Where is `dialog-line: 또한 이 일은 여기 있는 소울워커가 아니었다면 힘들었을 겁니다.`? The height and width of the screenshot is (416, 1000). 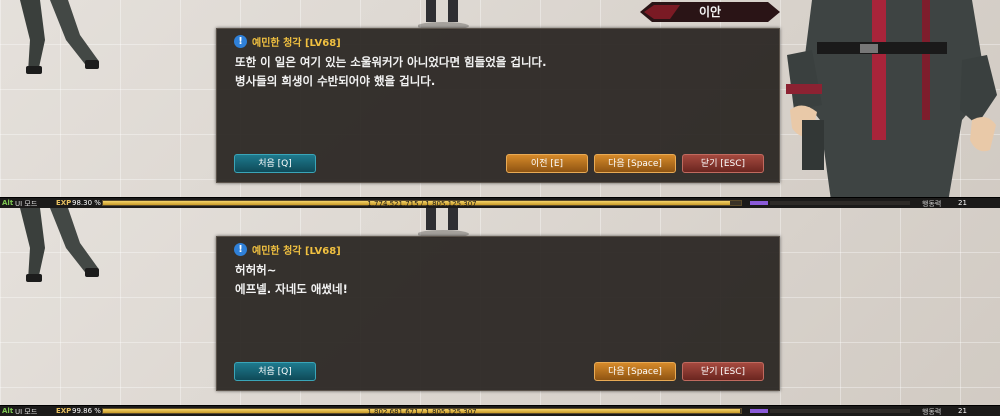
dialog-line: 또한 이 일은 여기 있는 소울워커가 아니었다면 힘들었을 겁니다. is located at coordinates (391, 62).